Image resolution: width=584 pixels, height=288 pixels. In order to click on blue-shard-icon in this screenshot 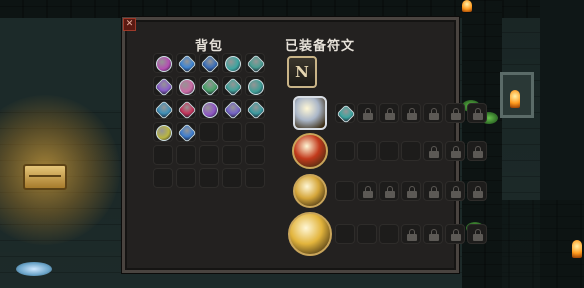, I will do `click(187, 133)`.